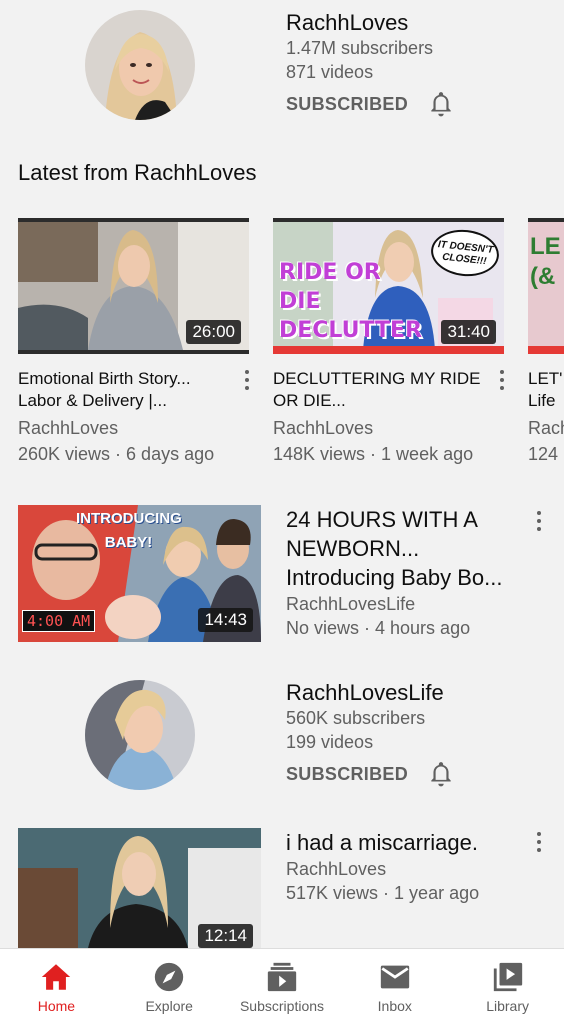  What do you see at coordinates (139, 888) in the screenshot?
I see `video-thumbnail: 12:14` at bounding box center [139, 888].